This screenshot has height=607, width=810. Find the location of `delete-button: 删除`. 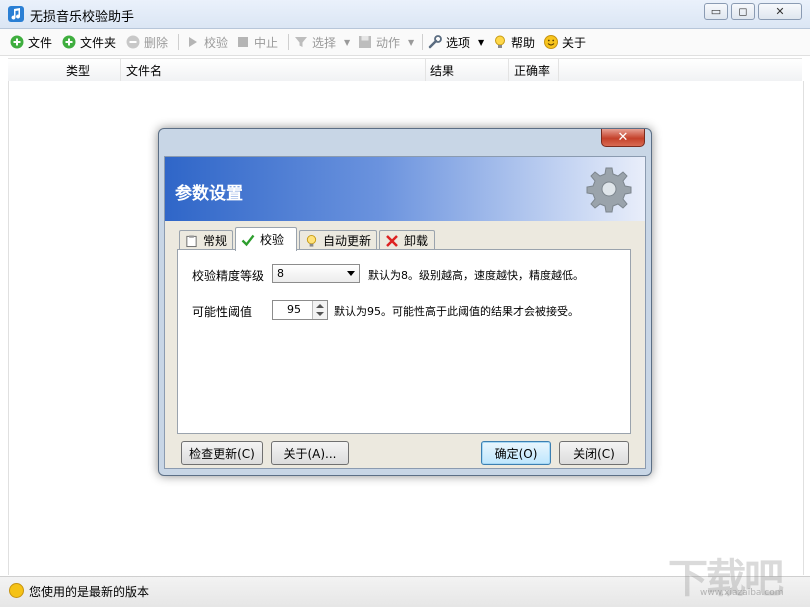

delete-button: 删除 is located at coordinates (147, 42).